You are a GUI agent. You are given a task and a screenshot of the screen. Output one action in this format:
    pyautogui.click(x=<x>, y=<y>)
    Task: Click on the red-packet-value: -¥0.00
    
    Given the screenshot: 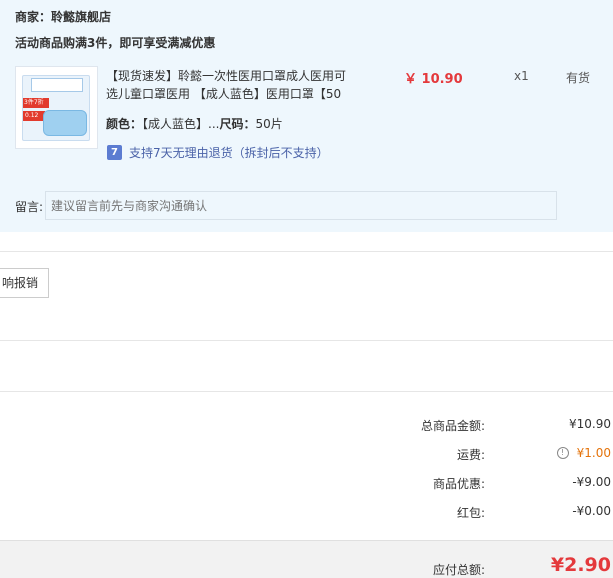 What is the action you would take?
    pyautogui.click(x=591, y=511)
    